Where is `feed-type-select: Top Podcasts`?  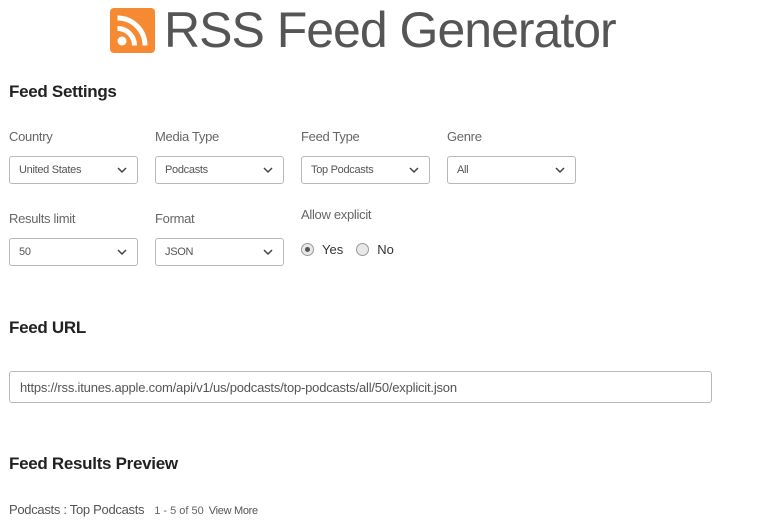 feed-type-select: Top Podcasts is located at coordinates (365, 170).